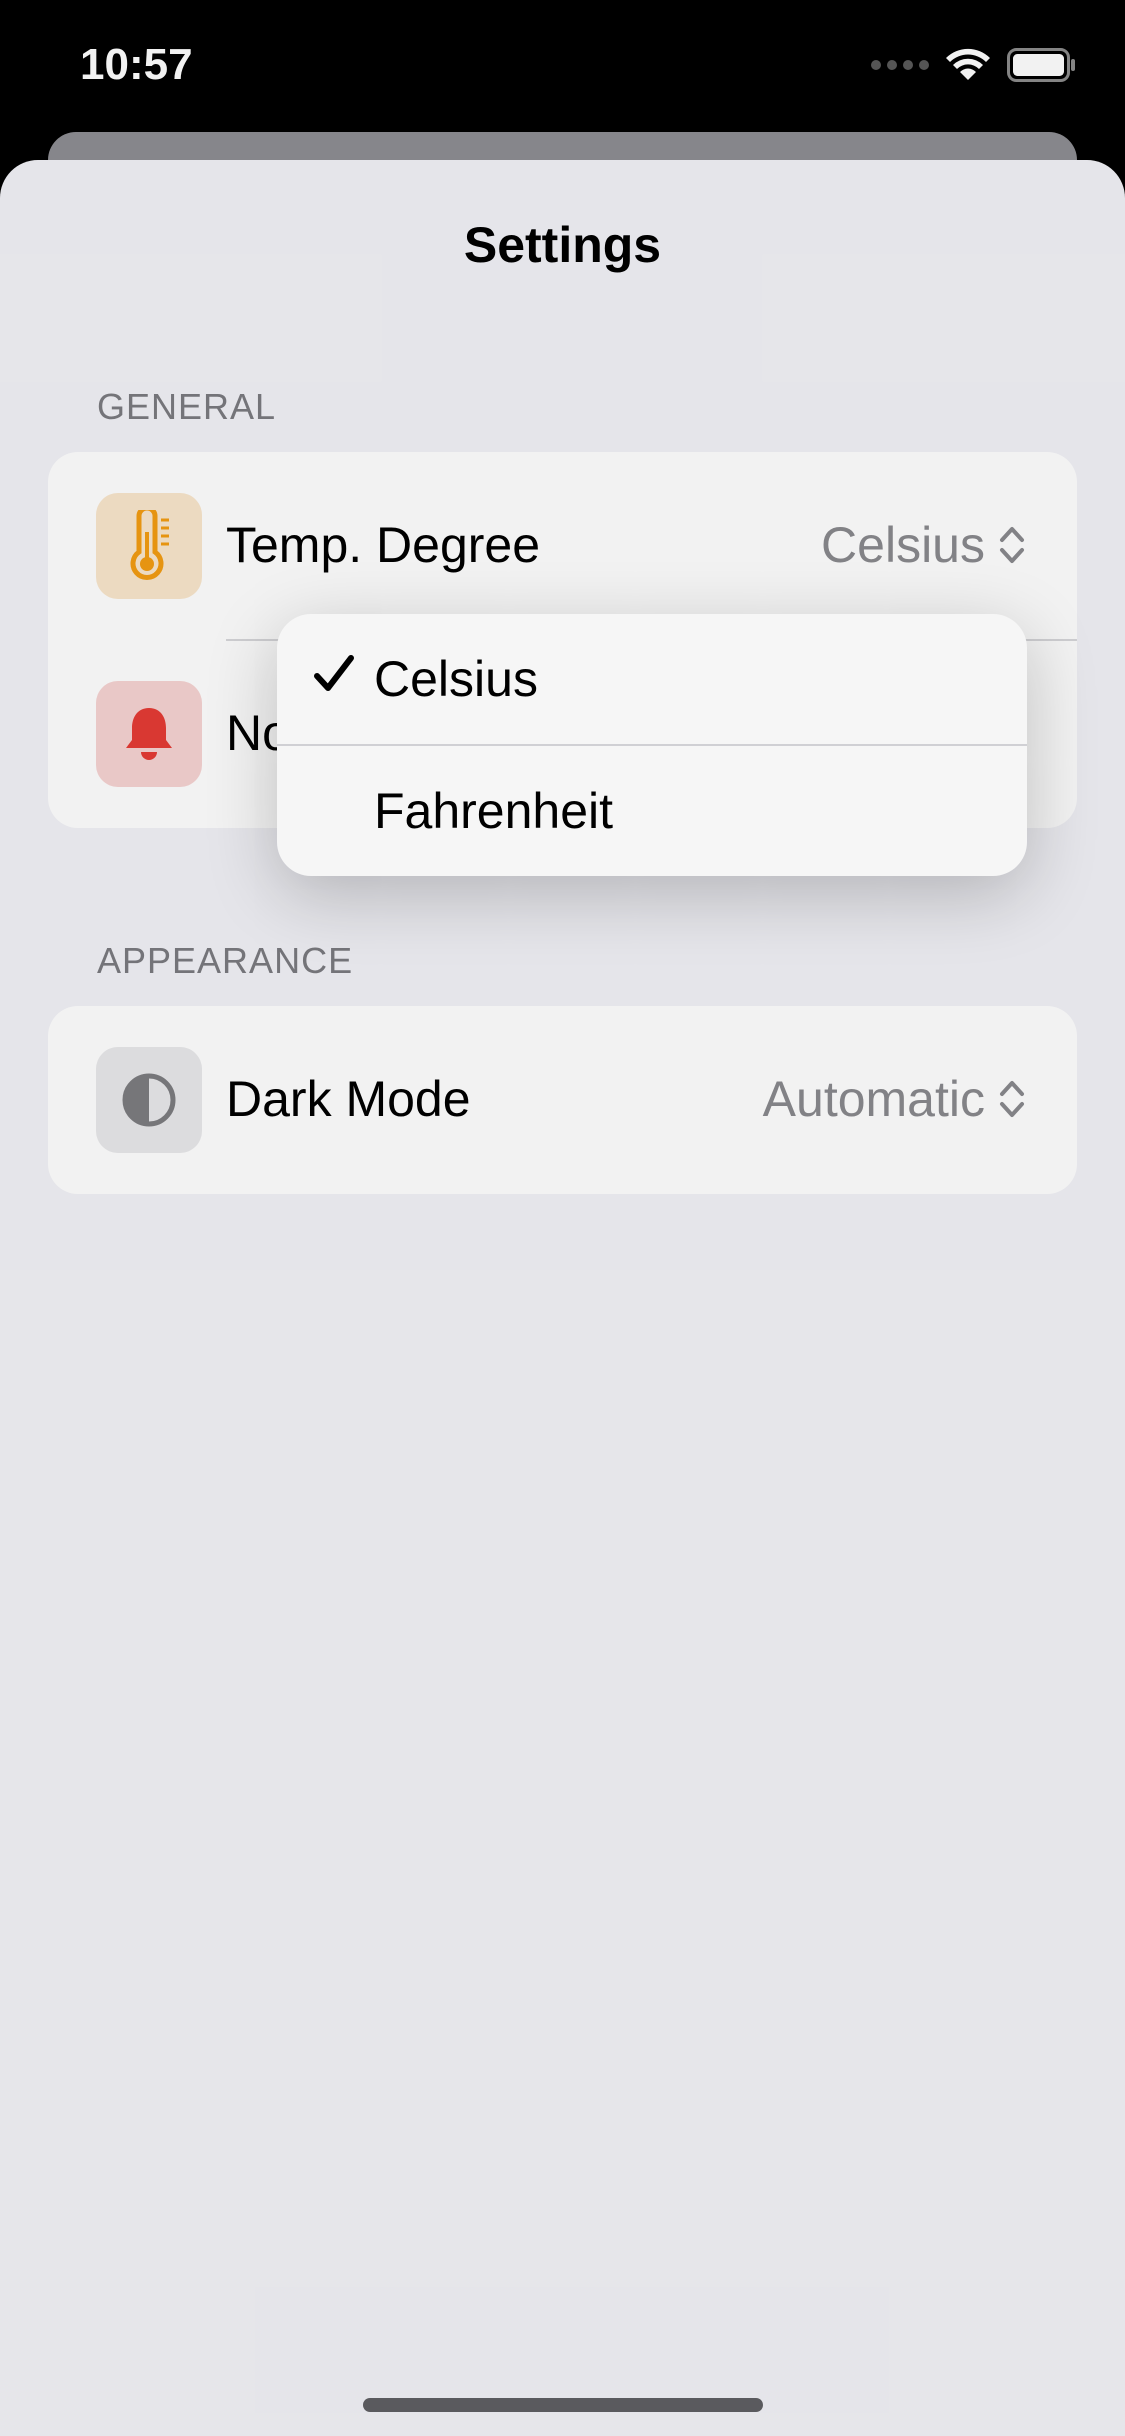 The width and height of the screenshot is (1125, 2436). Describe the element at coordinates (652, 811) in the screenshot. I see `menu-item-fahrenheit: Fahrenheit` at that location.